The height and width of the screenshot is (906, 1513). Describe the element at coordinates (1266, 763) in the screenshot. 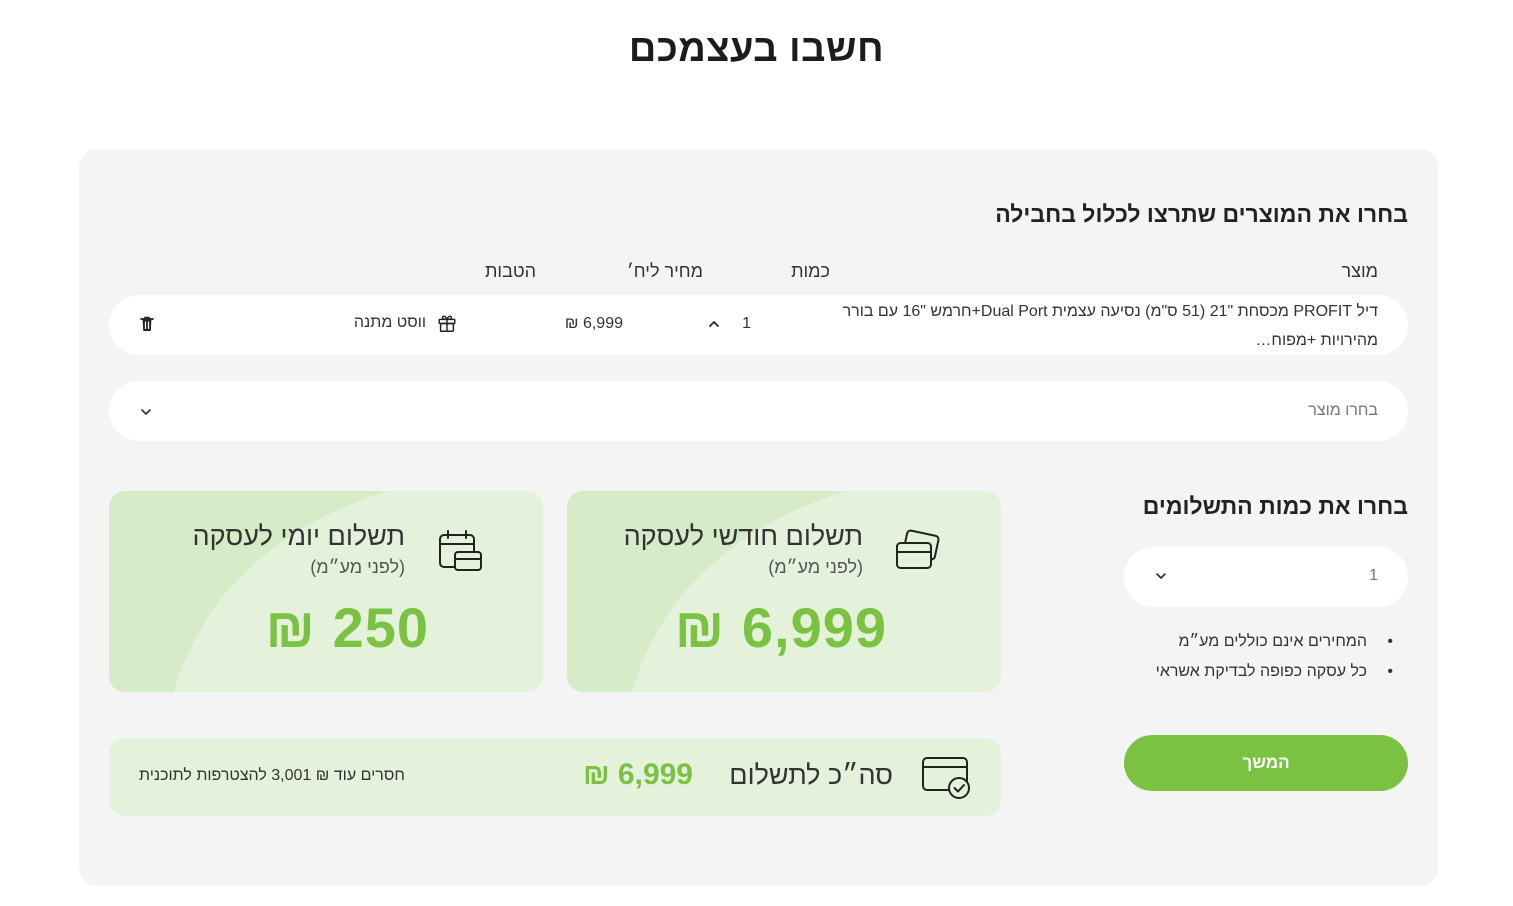

I see `continue-button: המשך` at that location.